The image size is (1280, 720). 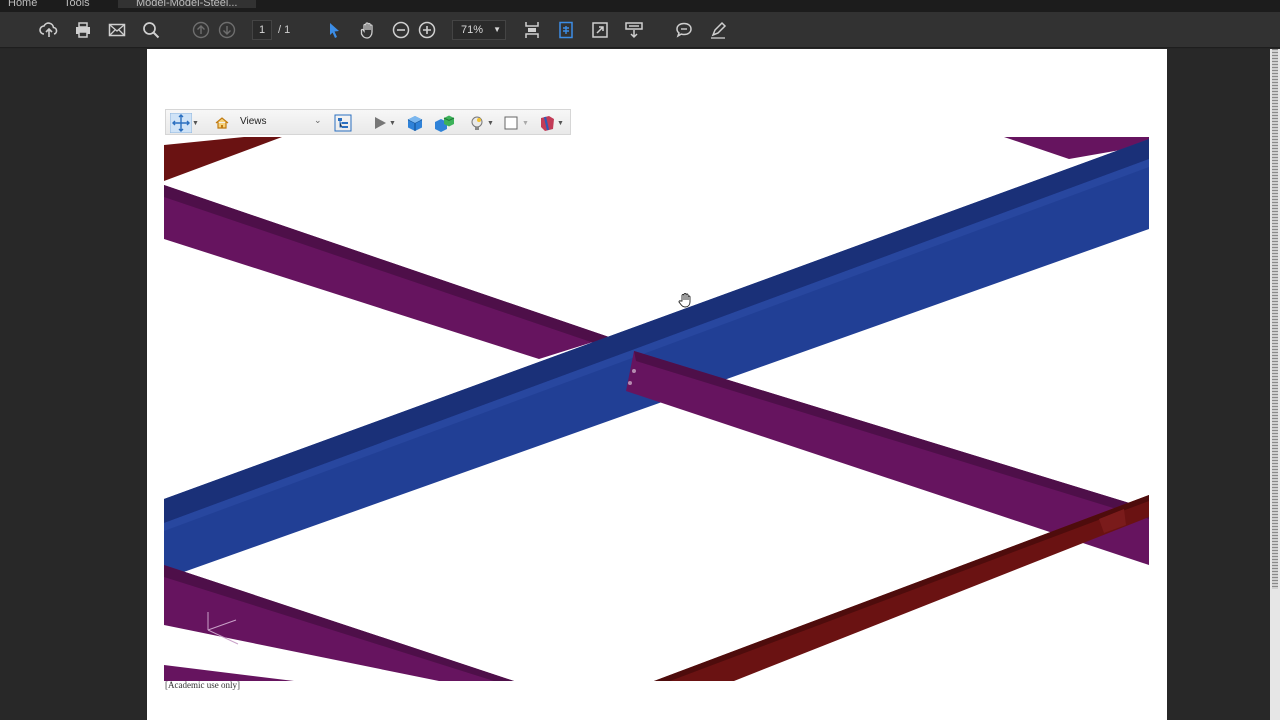 I want to click on zoom-level-value: 71%, so click(x=472, y=30).